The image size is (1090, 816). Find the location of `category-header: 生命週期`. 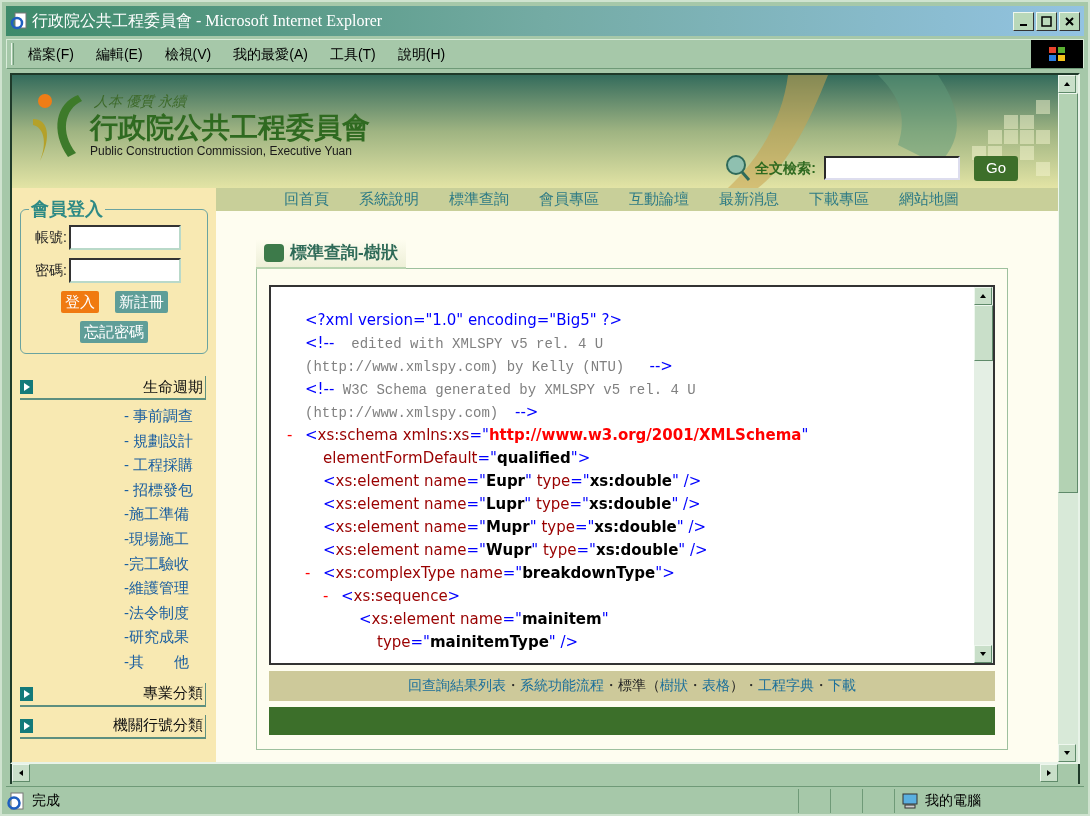

category-header: 生命週期 is located at coordinates (113, 388).